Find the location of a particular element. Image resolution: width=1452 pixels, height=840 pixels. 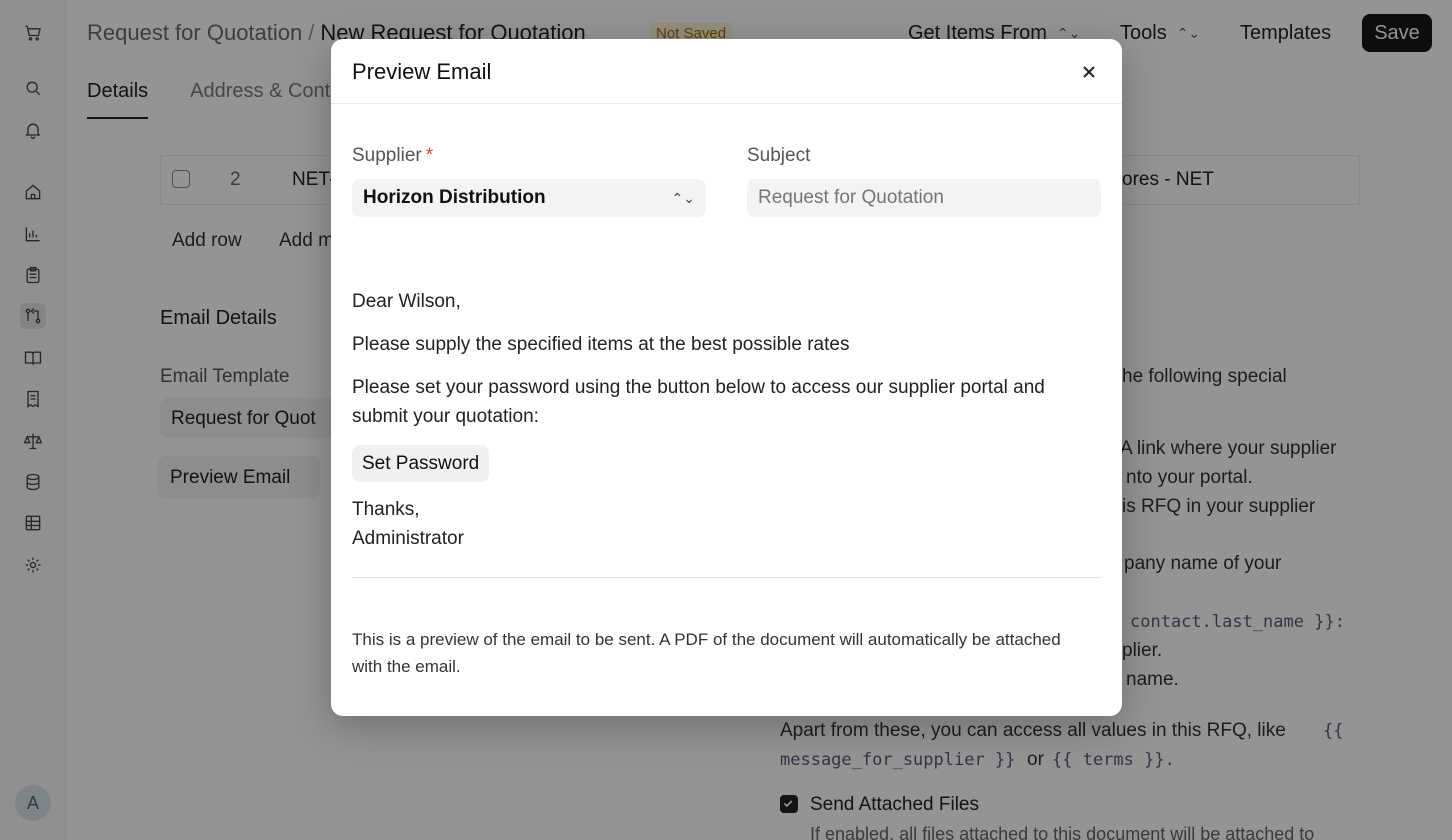

supplier-select: Horizon Distribution ⌃⌄ is located at coordinates (529, 198).